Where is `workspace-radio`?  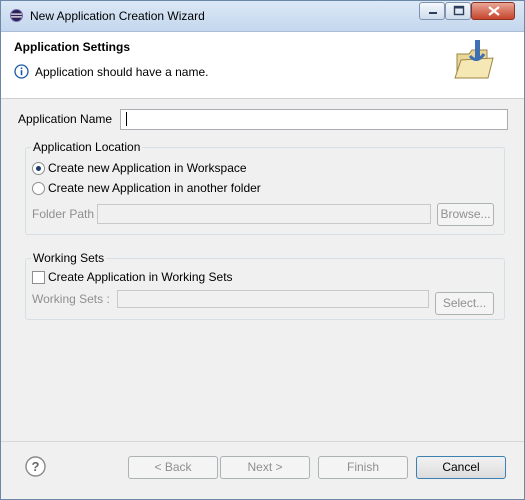 workspace-radio is located at coordinates (38, 168).